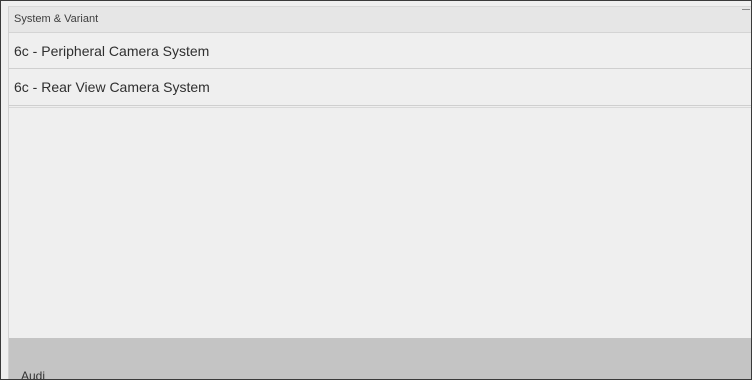  I want to click on brand-label: Audi, so click(33, 374).